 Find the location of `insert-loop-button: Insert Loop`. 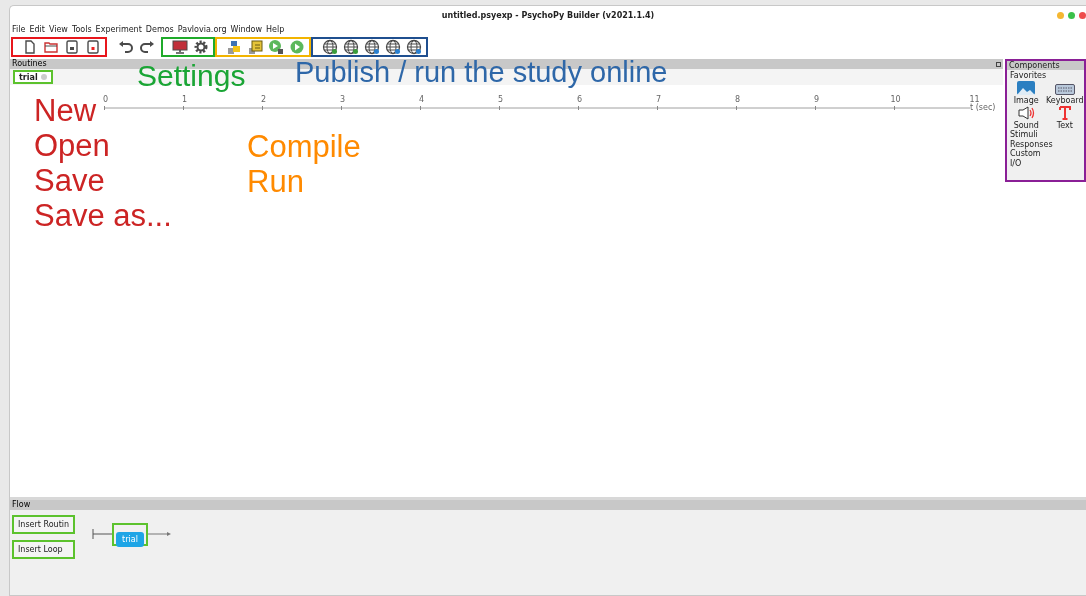

insert-loop-button: Insert Loop is located at coordinates (44, 549).